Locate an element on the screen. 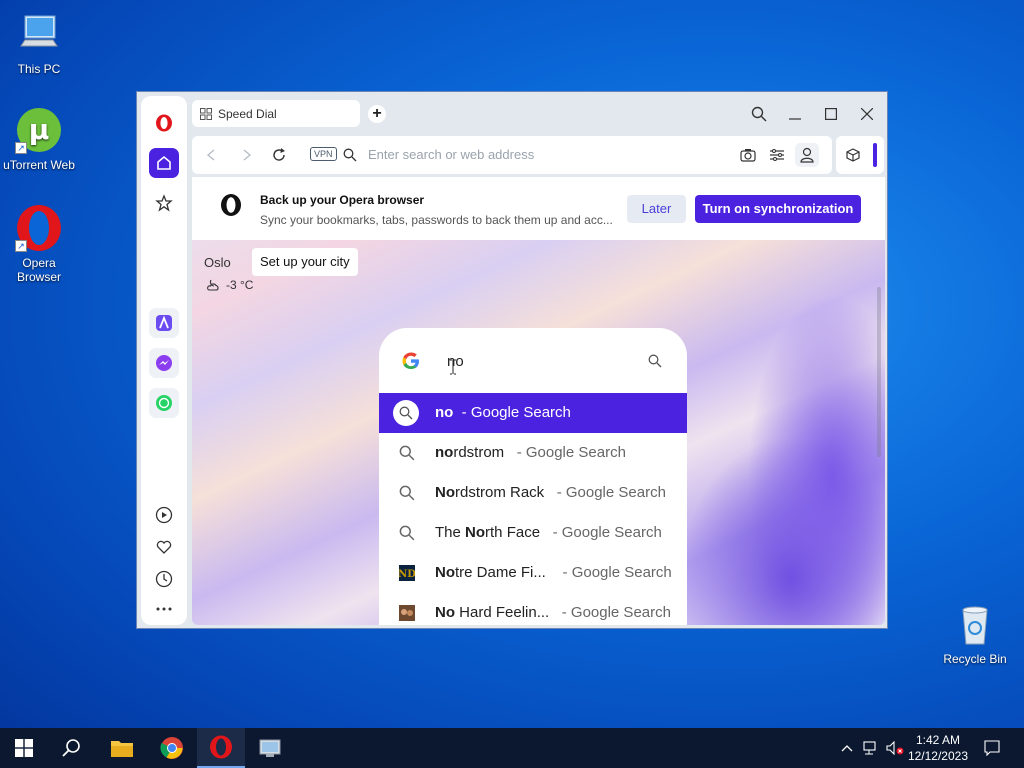 The image size is (1024, 768). profile-button is located at coordinates (807, 155).